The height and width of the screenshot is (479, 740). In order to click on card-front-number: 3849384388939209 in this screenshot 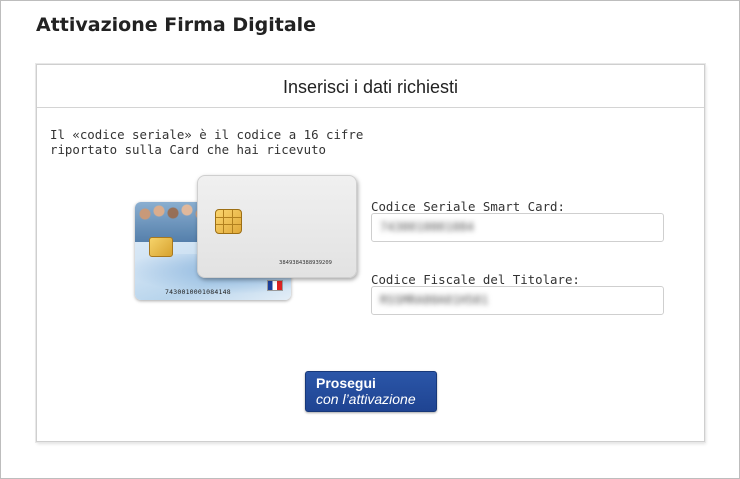, I will do `click(305, 263)`.